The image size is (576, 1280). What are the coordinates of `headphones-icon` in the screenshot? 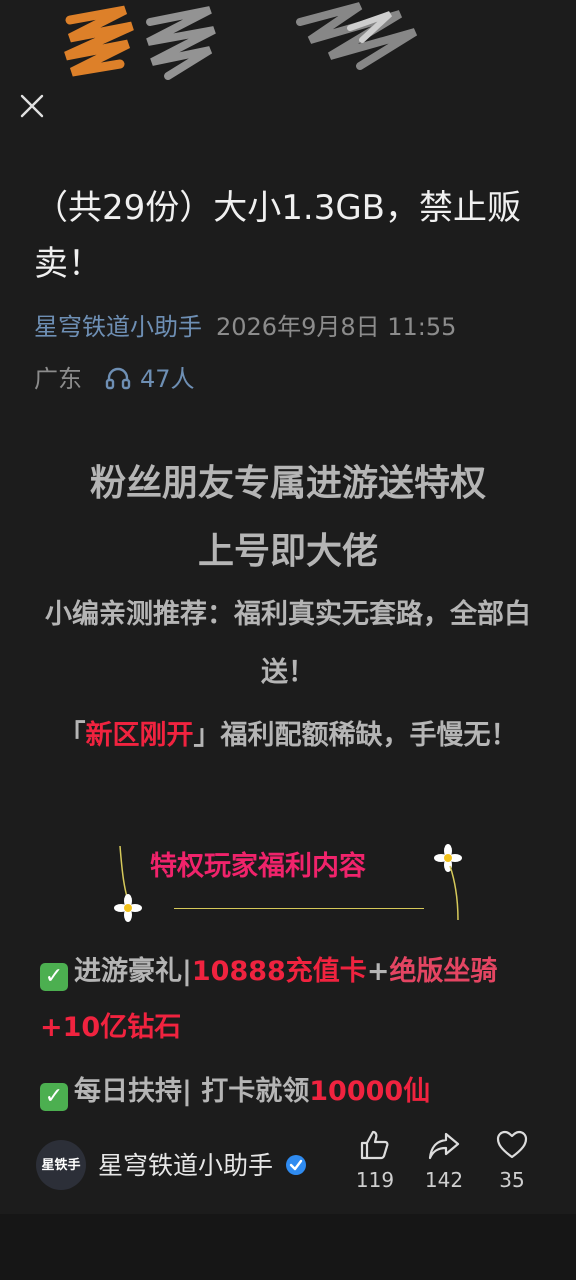 It's located at (119, 379).